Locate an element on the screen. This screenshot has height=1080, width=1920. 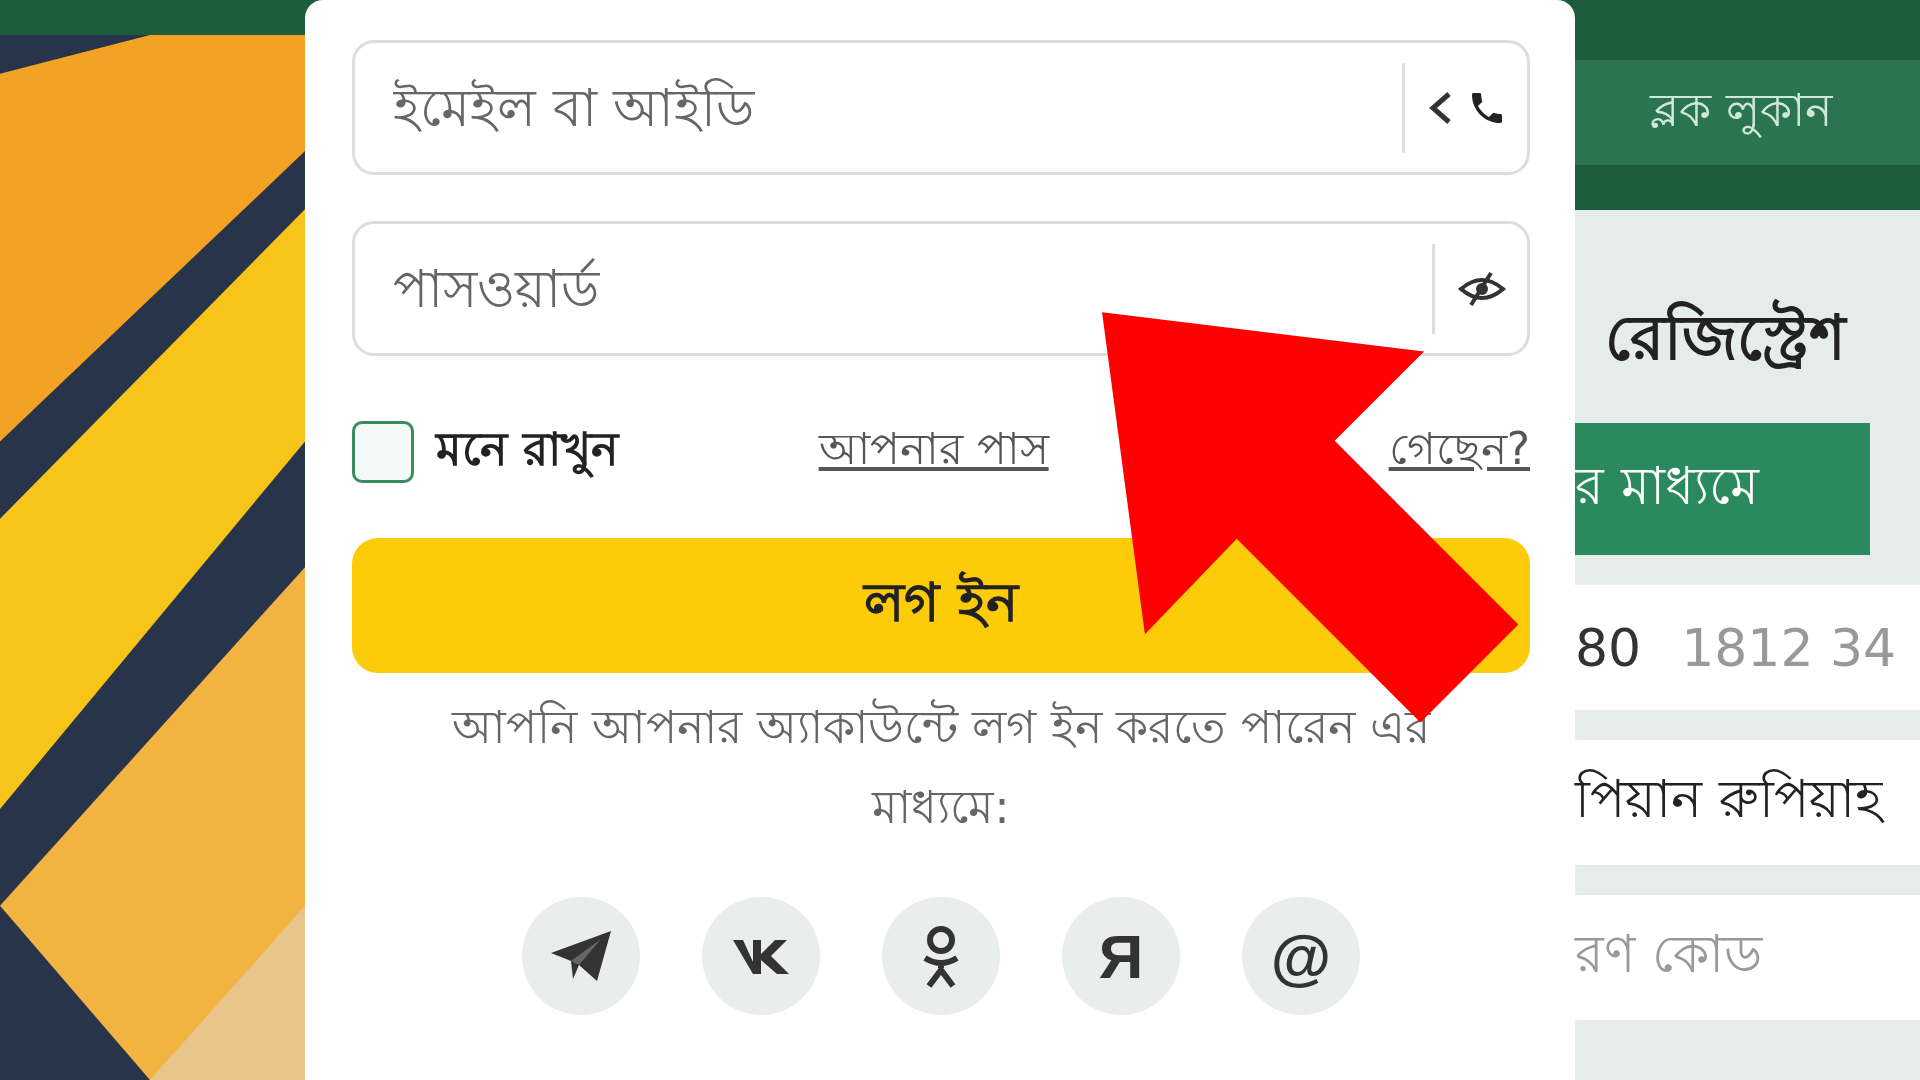
registration-title: রেজিস্ট্রেশ is located at coordinates (1726, 337).